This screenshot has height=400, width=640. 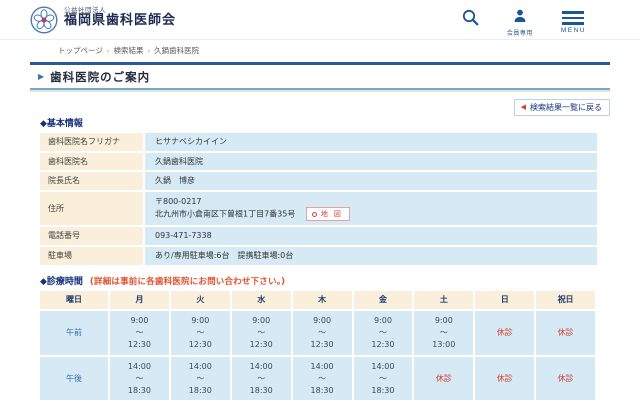 What do you see at coordinates (92, 256) in the screenshot?
I see `row-label: 駐車場` at bounding box center [92, 256].